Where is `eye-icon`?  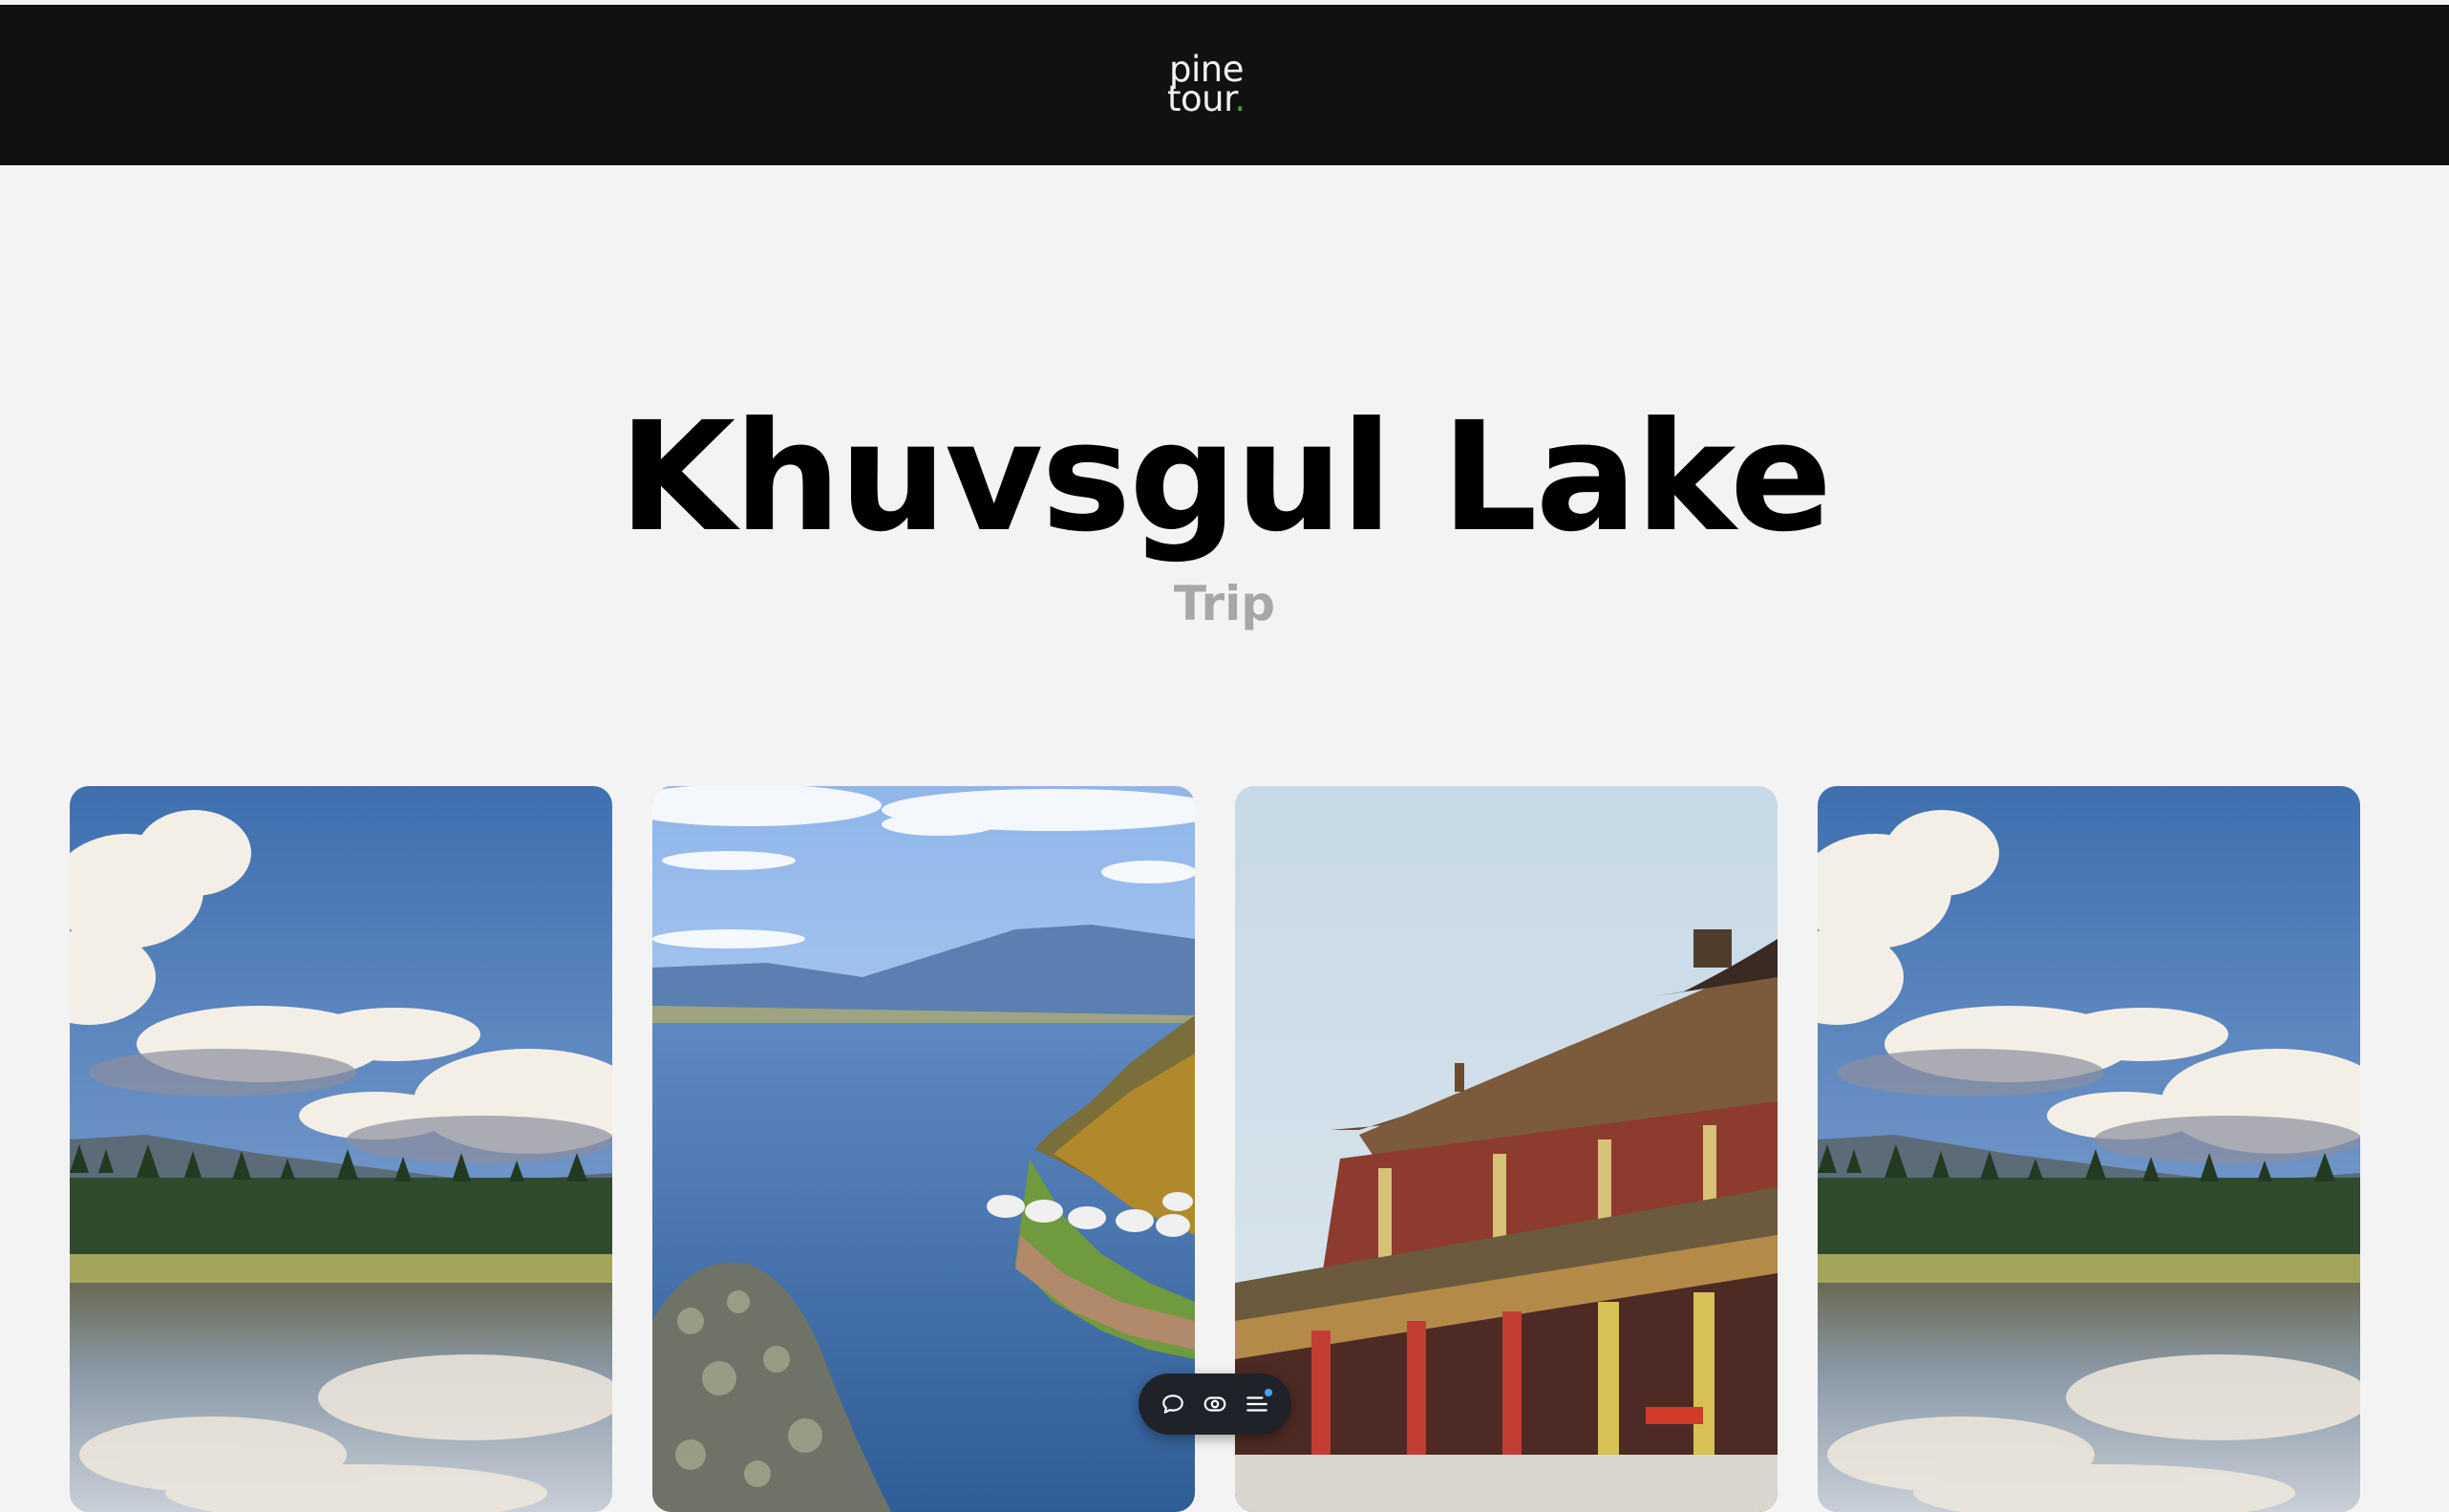 eye-icon is located at coordinates (1214, 1404).